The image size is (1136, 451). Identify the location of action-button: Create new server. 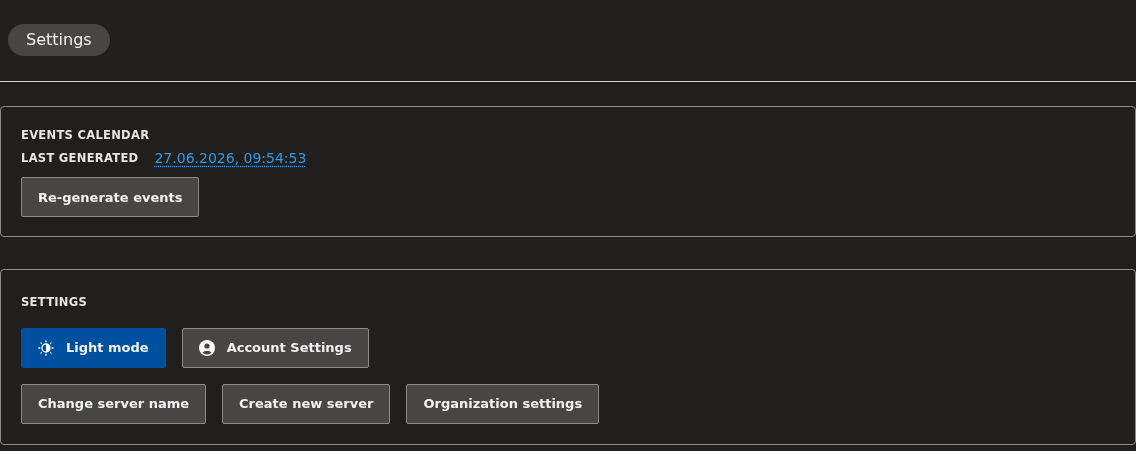
(306, 403).